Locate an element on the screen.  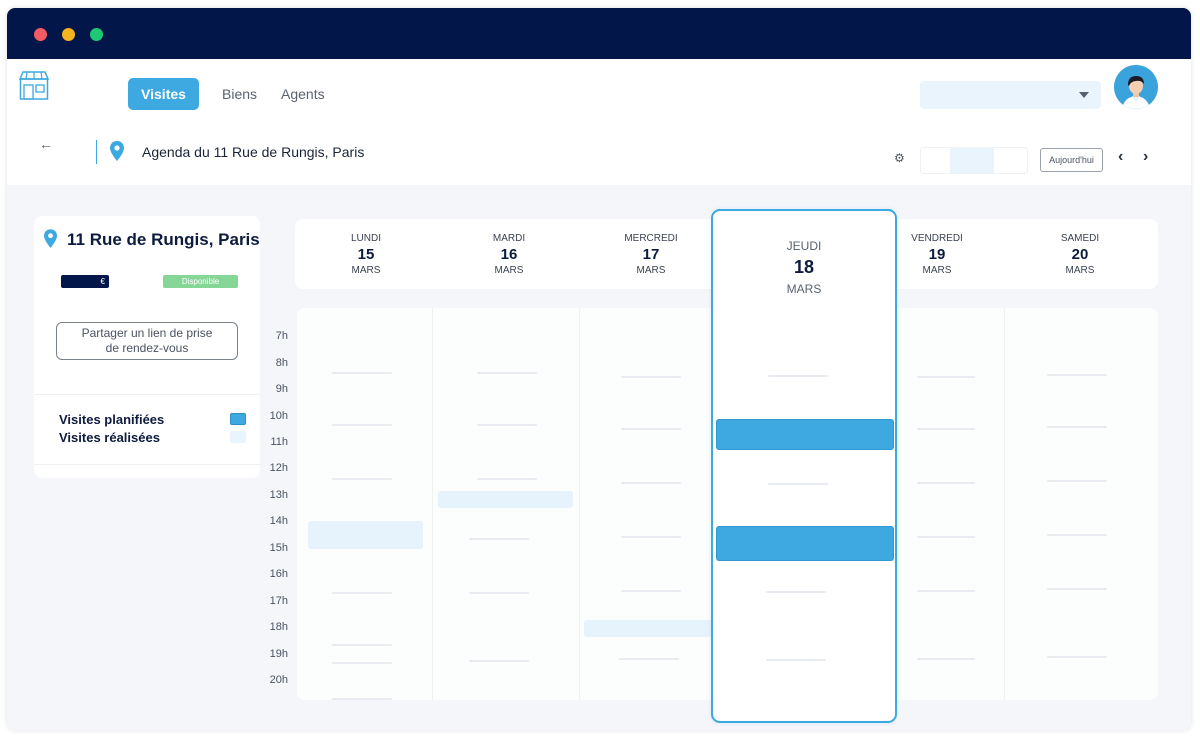
day-number: 15 is located at coordinates (366, 254).